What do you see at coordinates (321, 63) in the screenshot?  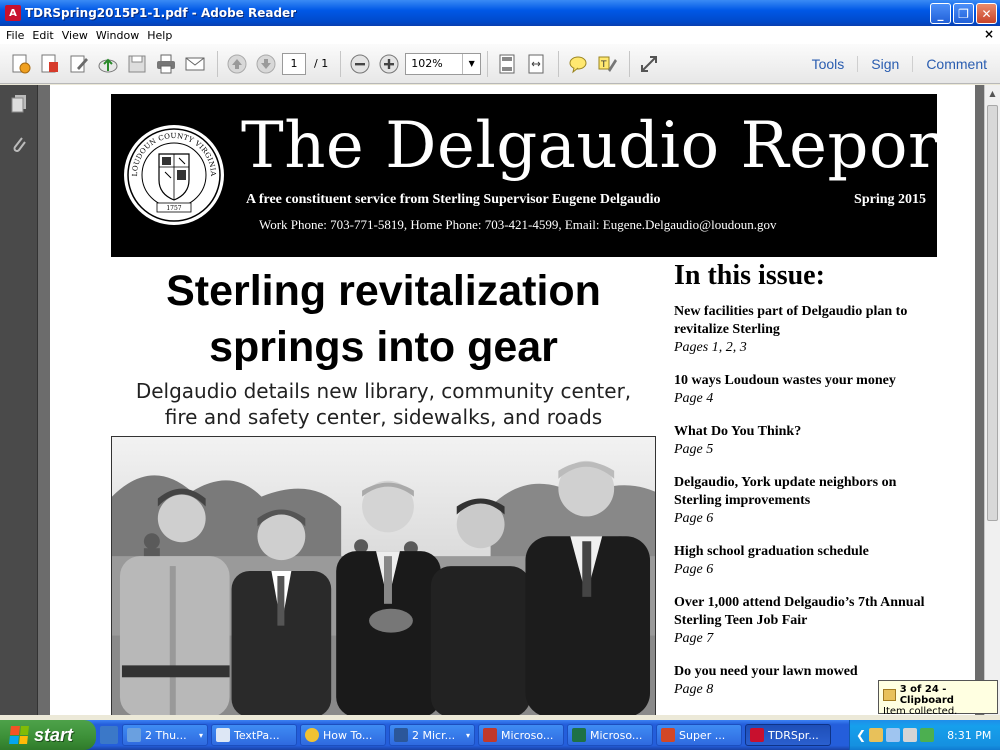 I see `page-count: / 1` at bounding box center [321, 63].